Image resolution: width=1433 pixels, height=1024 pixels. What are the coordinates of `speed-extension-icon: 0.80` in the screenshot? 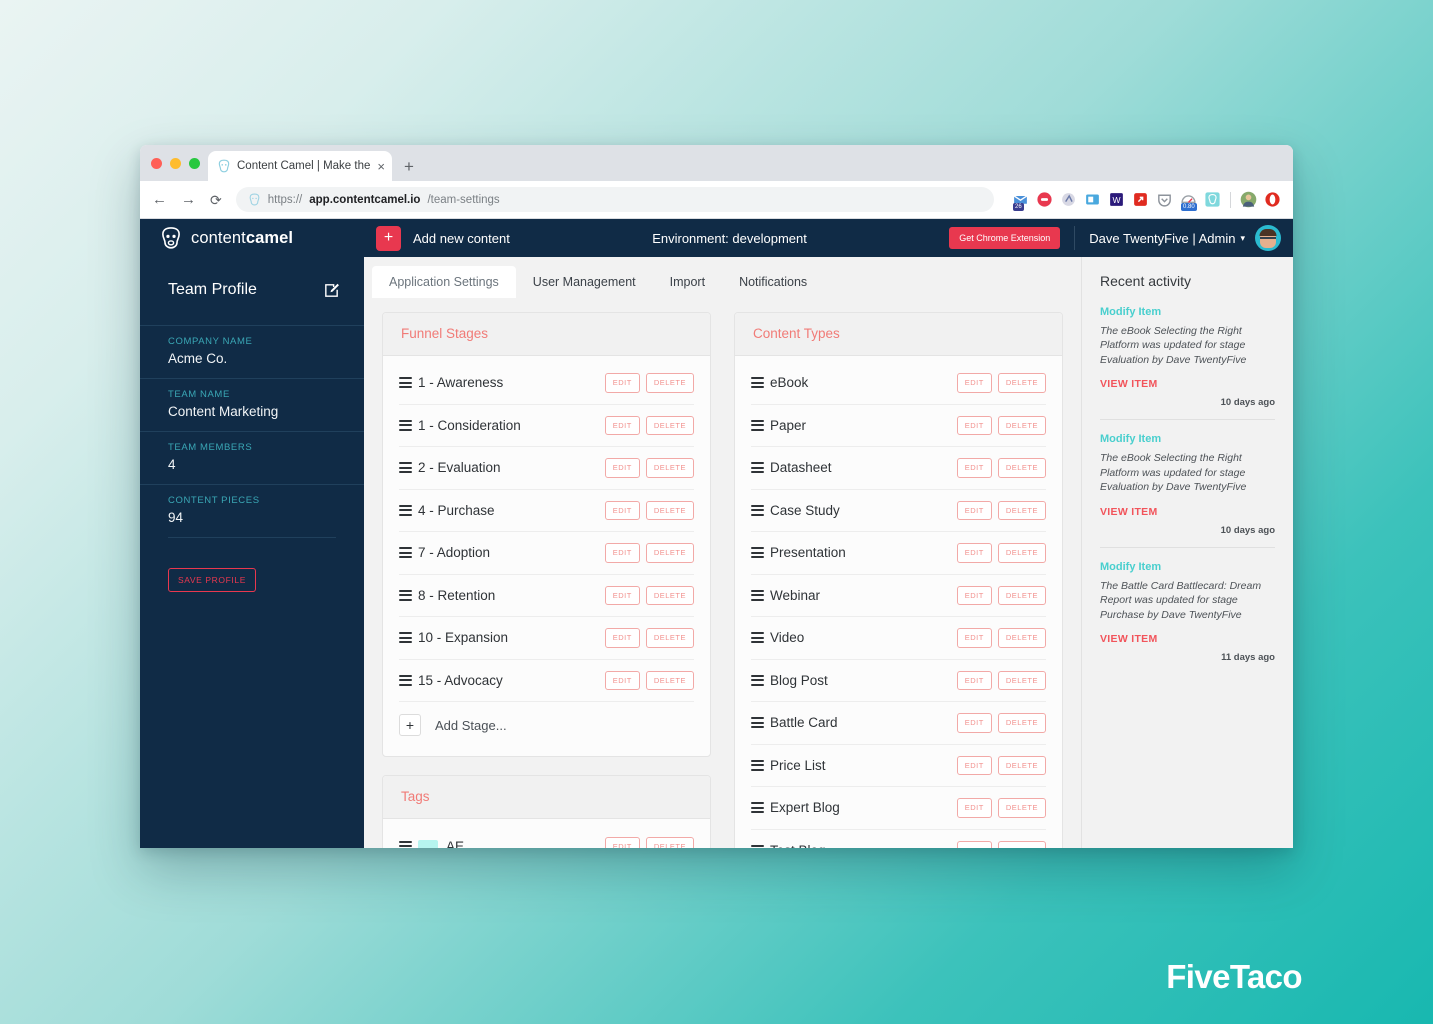 It's located at (1188, 201).